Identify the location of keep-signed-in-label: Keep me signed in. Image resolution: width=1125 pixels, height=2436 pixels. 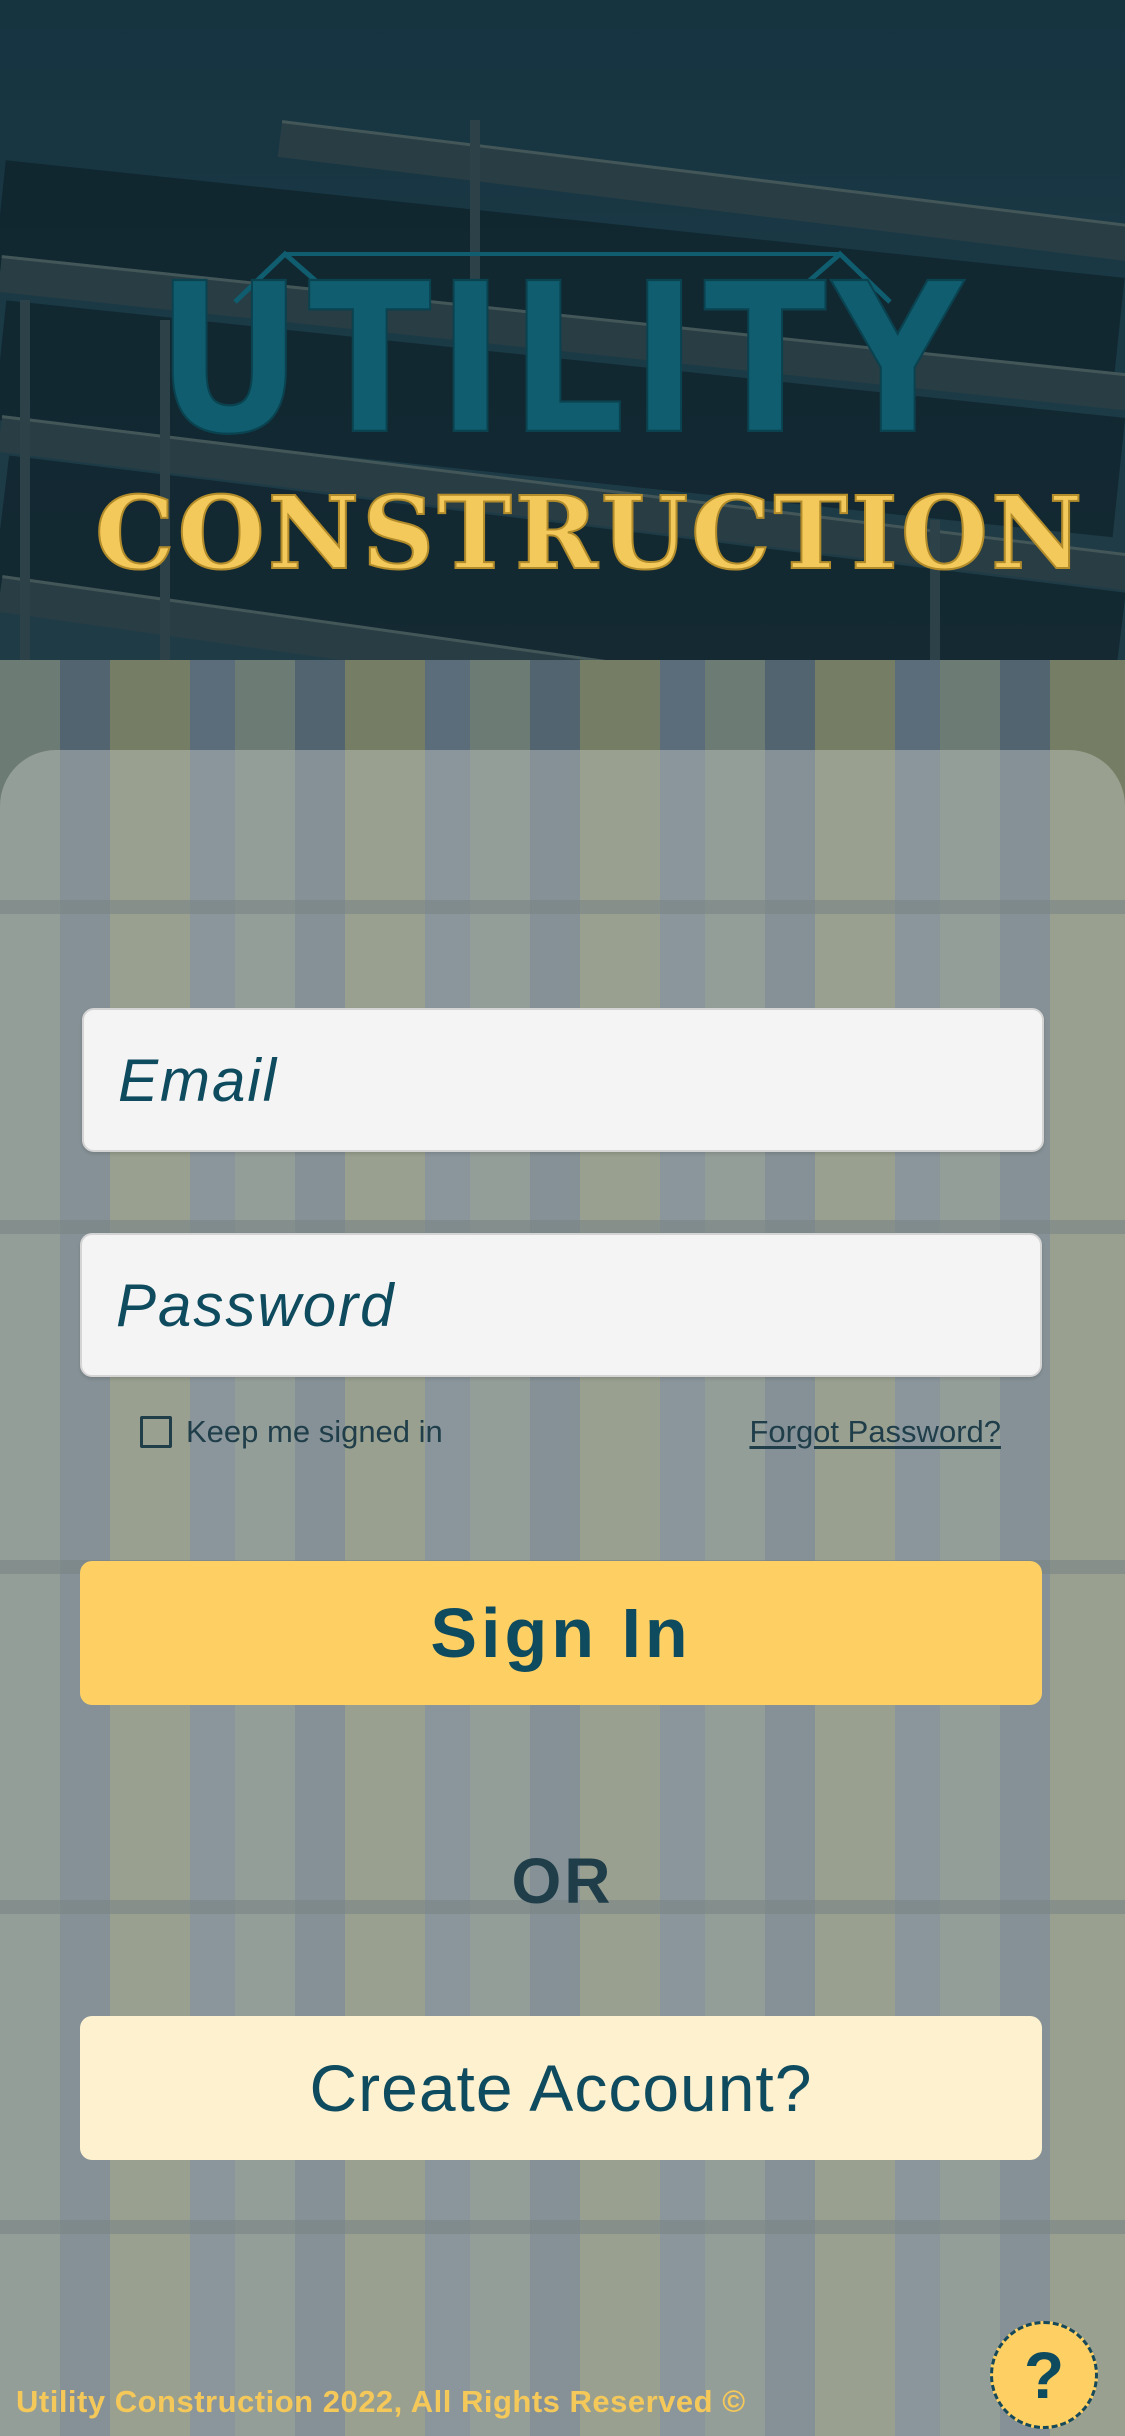
(314, 1431).